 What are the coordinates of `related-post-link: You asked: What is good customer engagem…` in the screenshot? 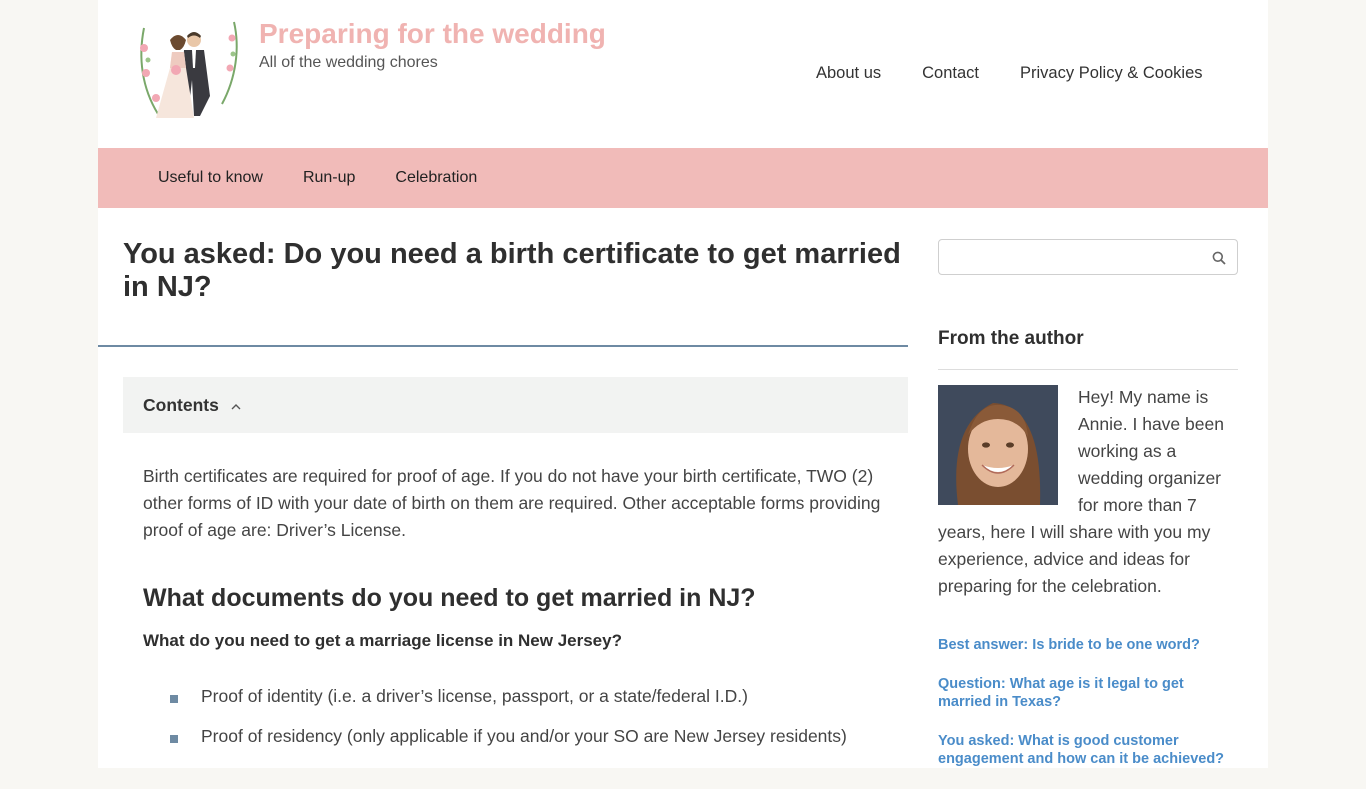 It's located at (1081, 750).